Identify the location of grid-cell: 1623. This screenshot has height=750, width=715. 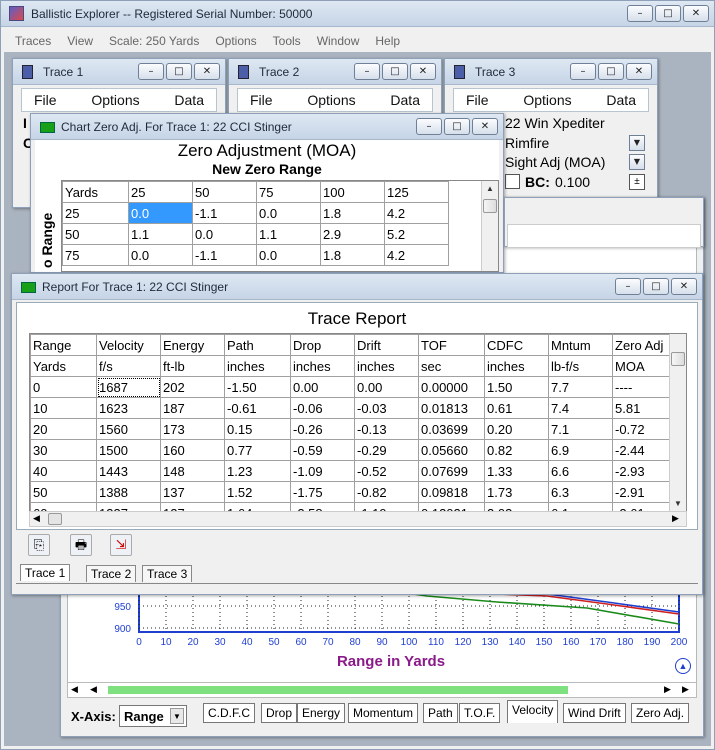
(128, 408).